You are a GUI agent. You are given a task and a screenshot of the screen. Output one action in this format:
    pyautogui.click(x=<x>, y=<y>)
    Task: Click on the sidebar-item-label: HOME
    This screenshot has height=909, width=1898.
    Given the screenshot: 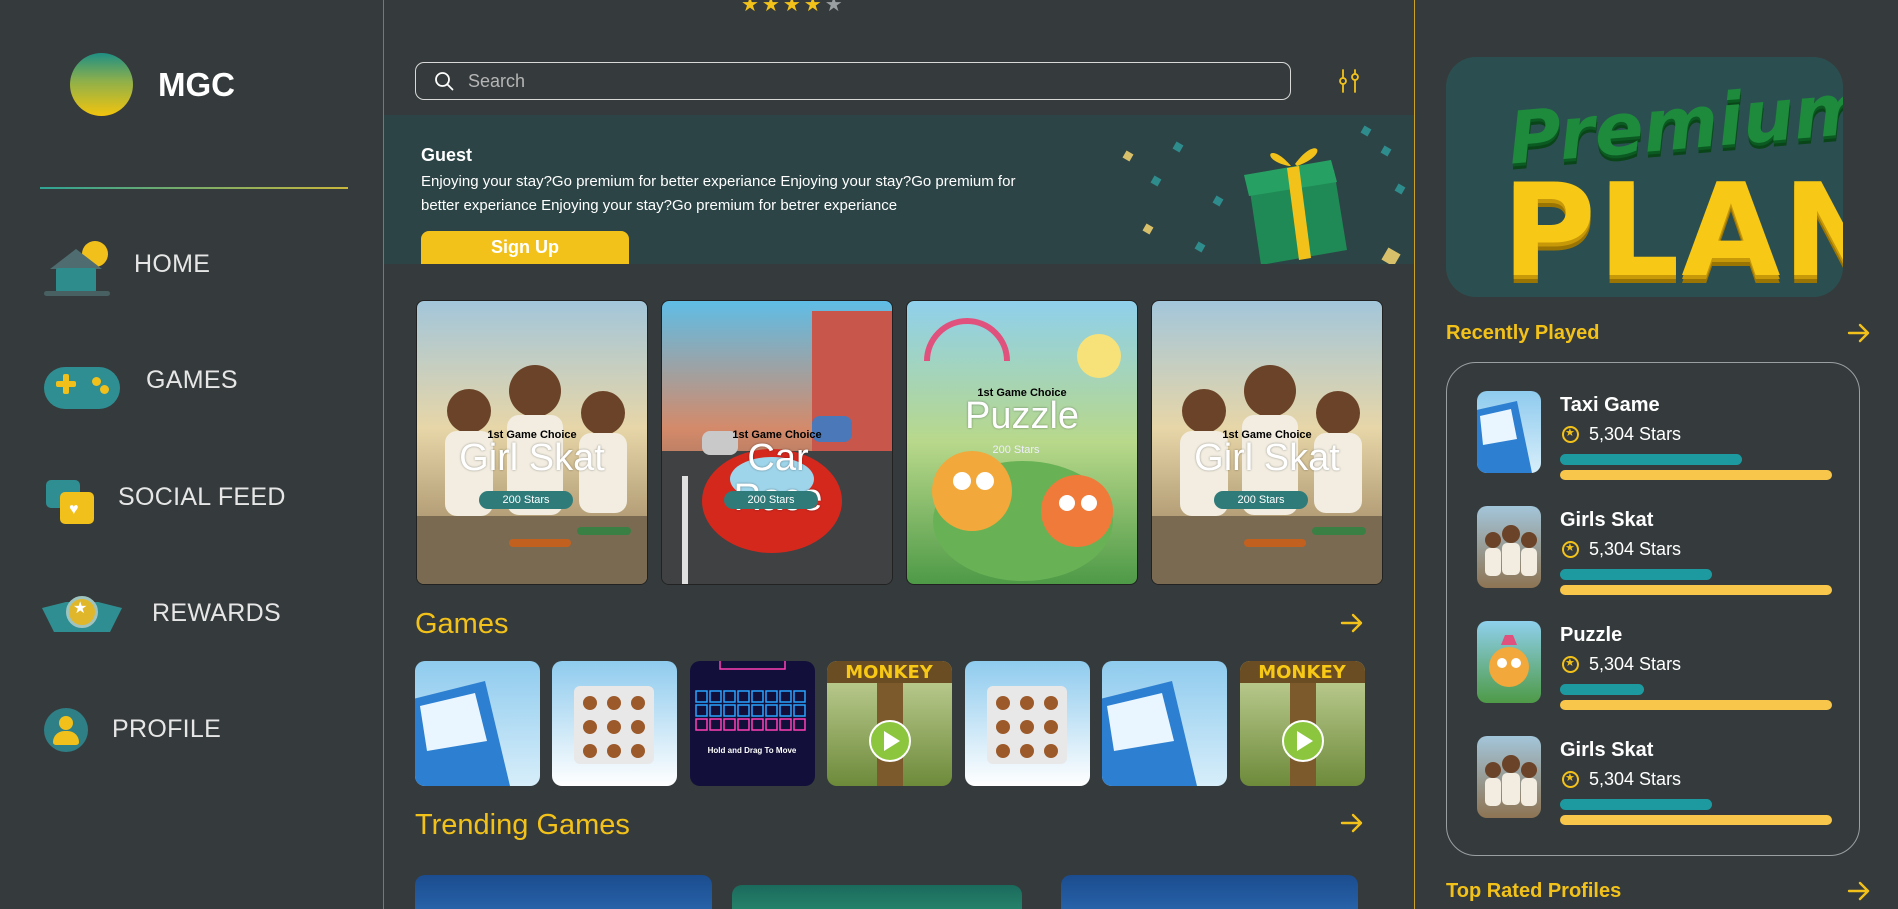 What is the action you would take?
    pyautogui.click(x=172, y=263)
    